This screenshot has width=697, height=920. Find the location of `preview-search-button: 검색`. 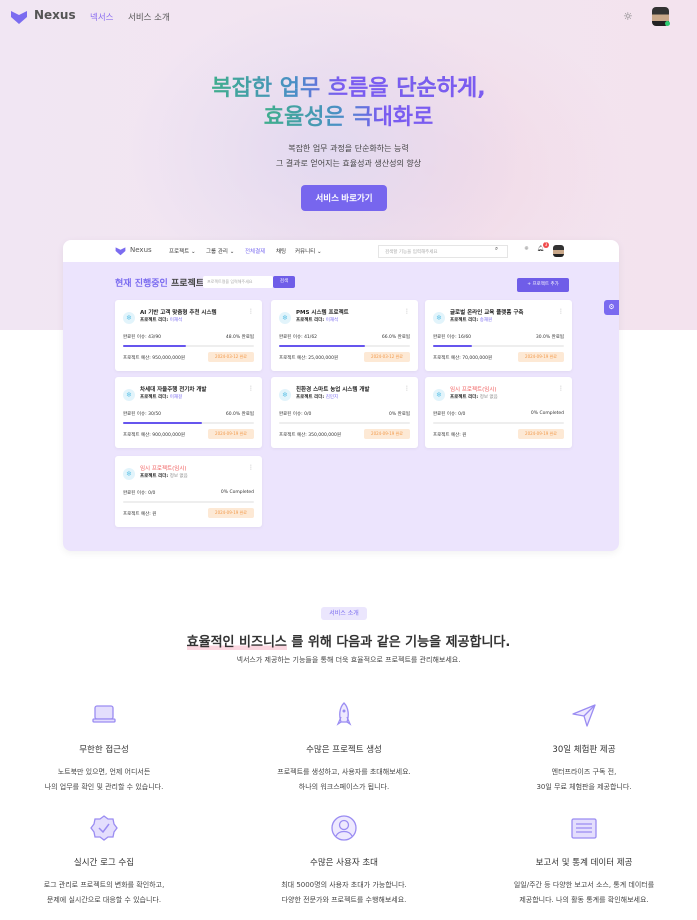

preview-search-button: 검색 is located at coordinates (284, 282).